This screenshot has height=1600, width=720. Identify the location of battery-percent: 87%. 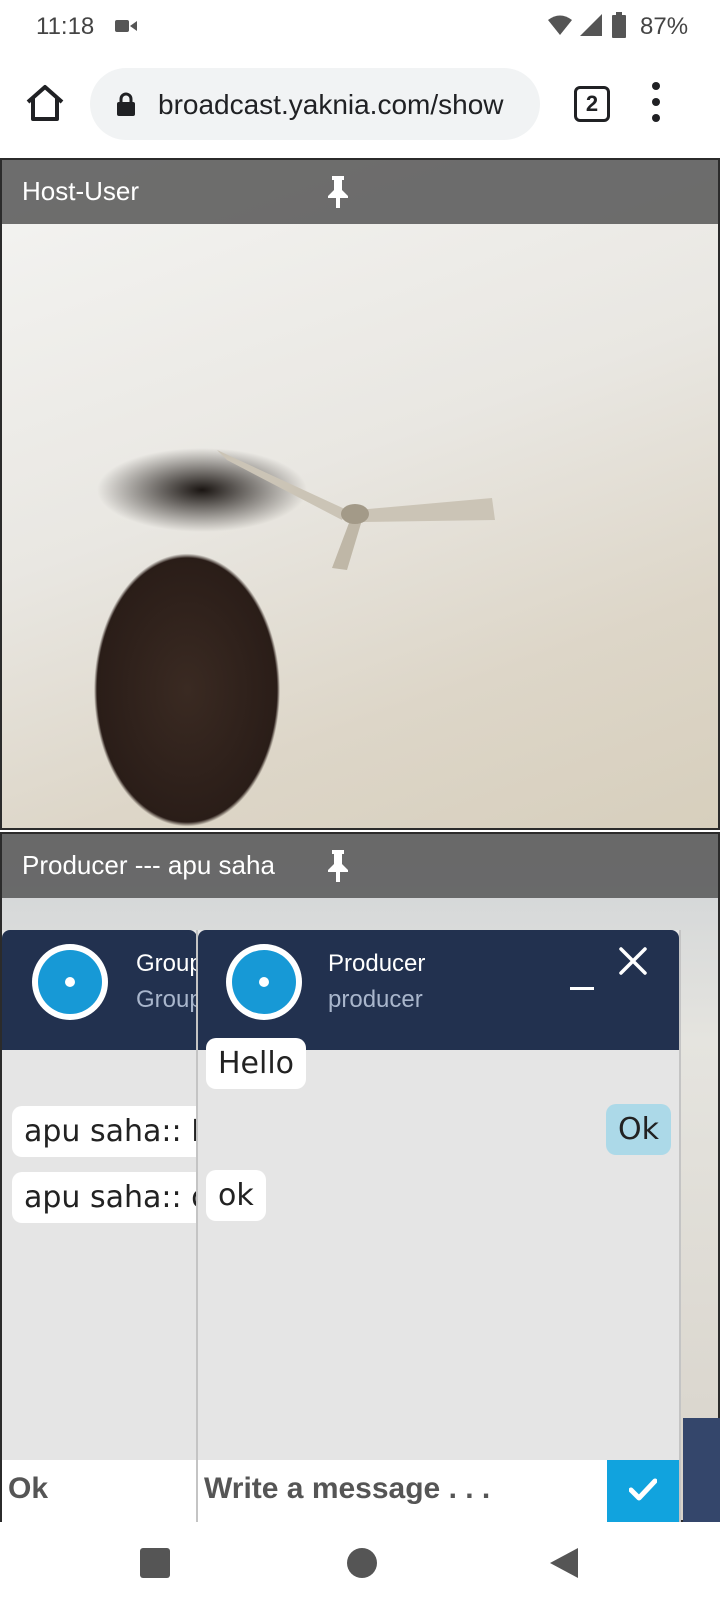
(664, 26).